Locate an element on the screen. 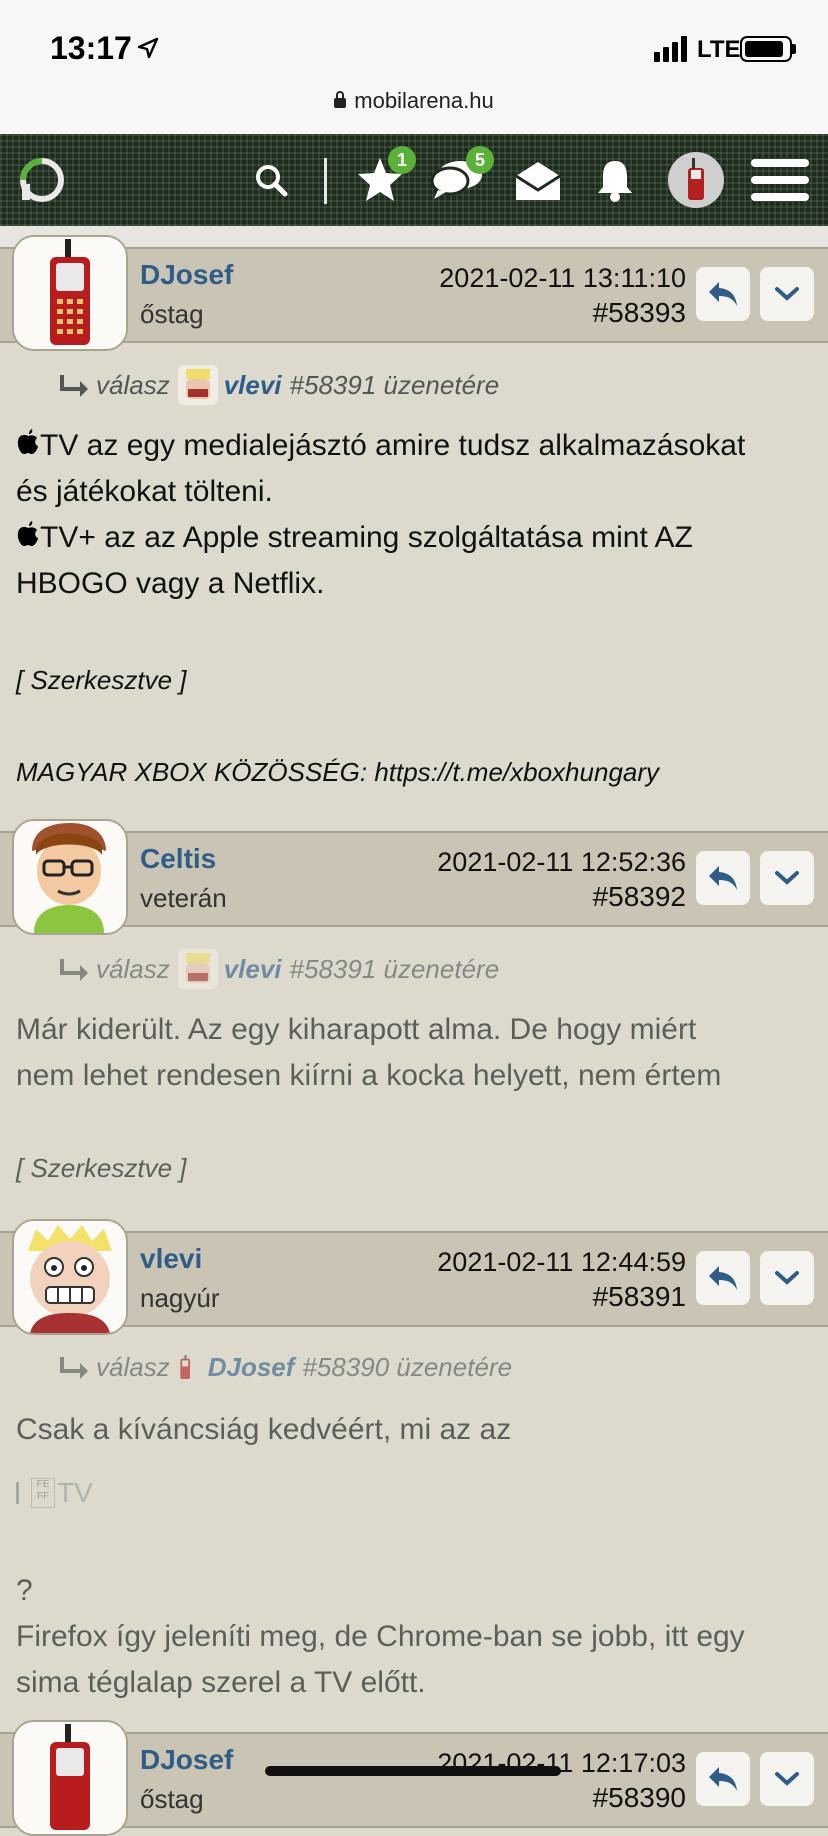  location-arrow-icon is located at coordinates (148, 48).